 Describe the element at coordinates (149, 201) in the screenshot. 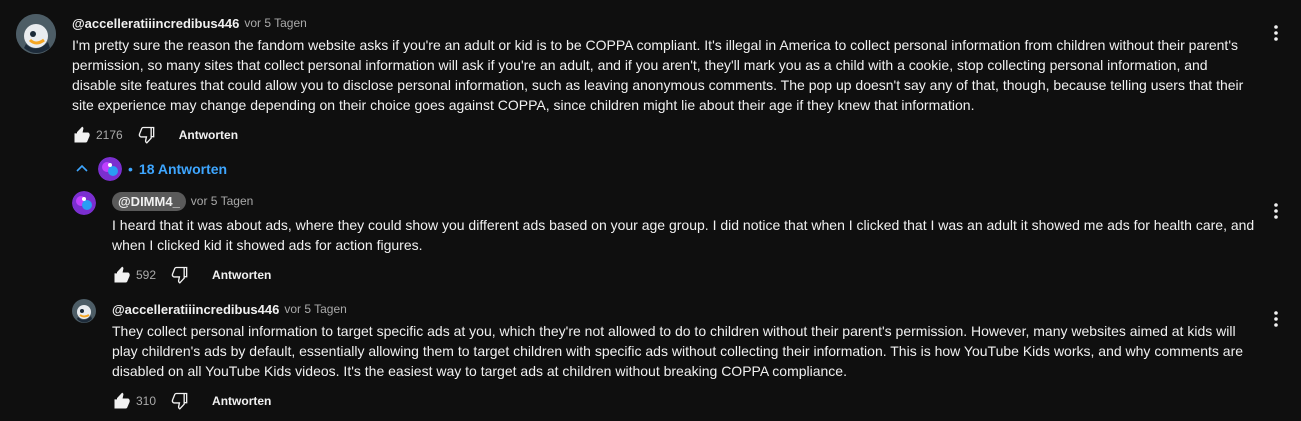

I see `comment-author: @DIMM4_` at that location.